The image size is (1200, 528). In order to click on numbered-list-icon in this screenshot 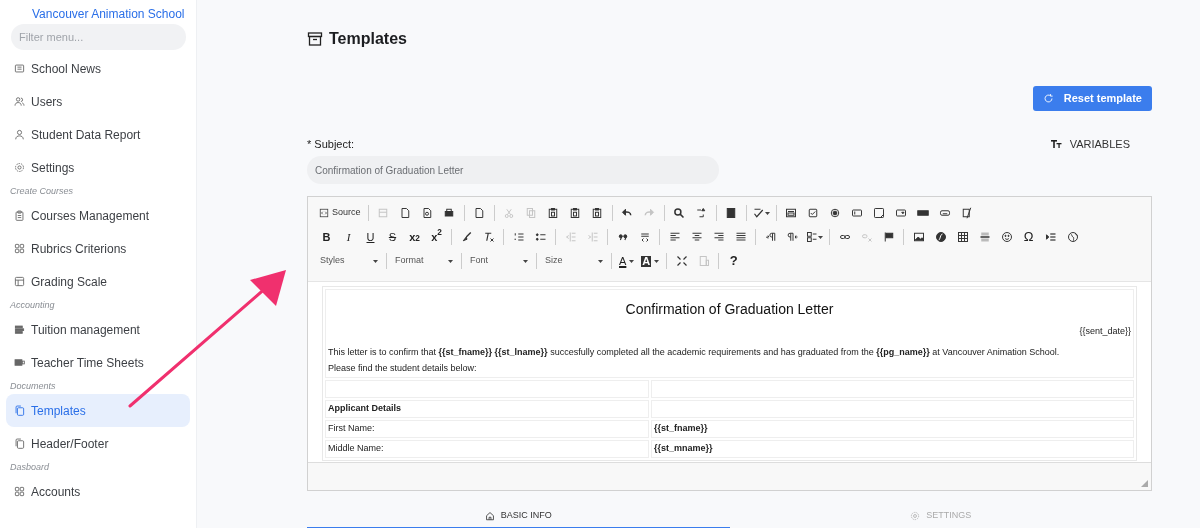, I will do `click(518, 237)`.